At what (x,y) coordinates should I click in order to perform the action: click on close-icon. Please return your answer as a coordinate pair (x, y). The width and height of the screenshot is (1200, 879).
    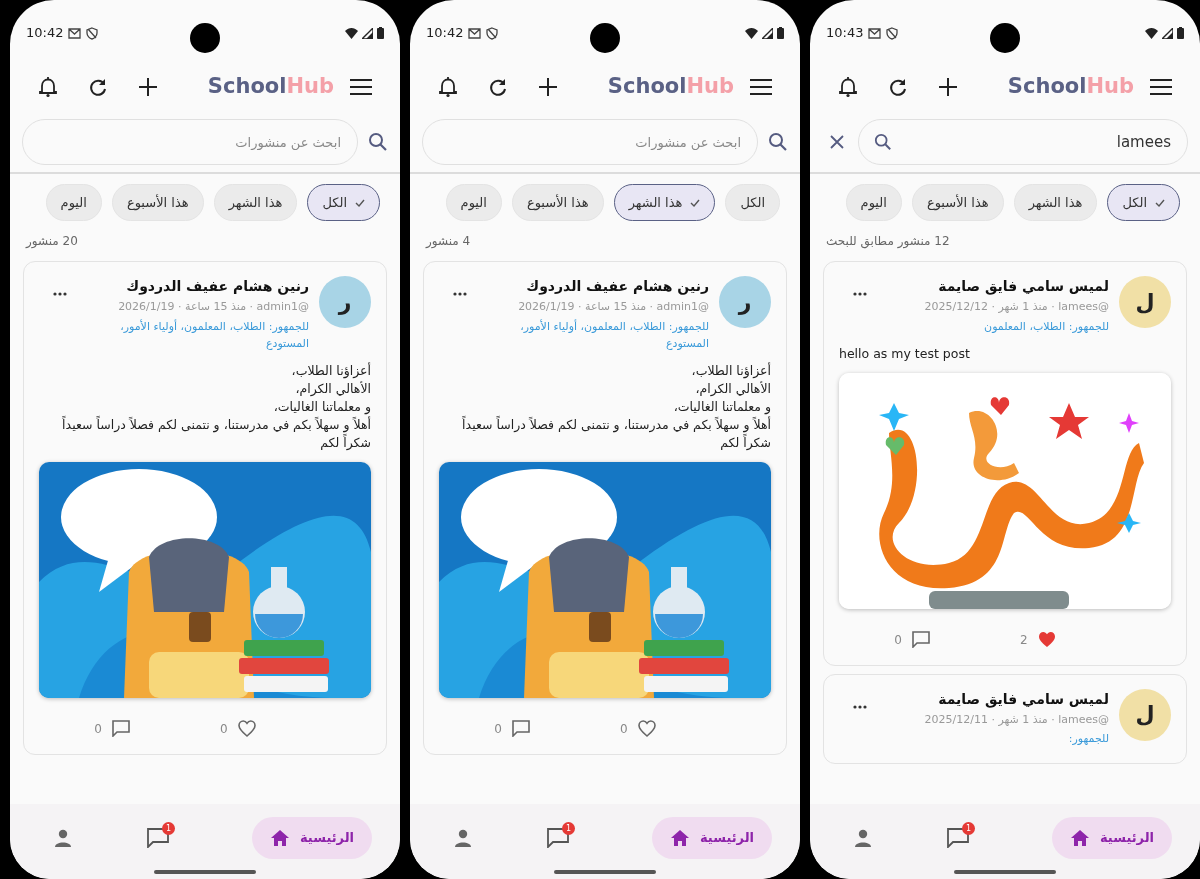
    Looking at the image, I should click on (837, 142).